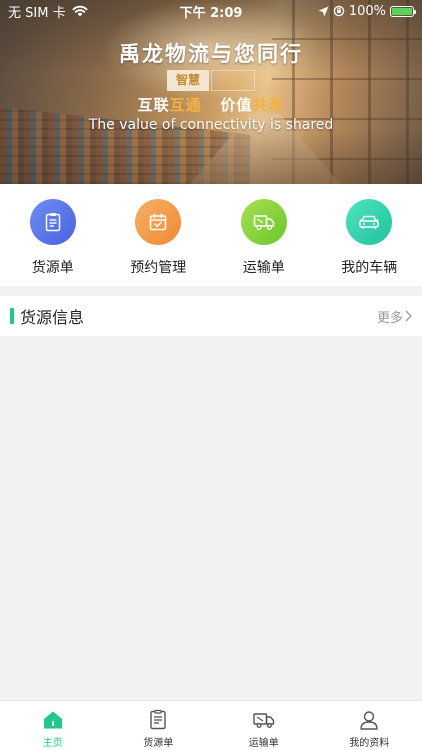 The image size is (422, 750). What do you see at coordinates (185, 105) in the screenshot?
I see `slogan-part-1-highlight: 互通` at bounding box center [185, 105].